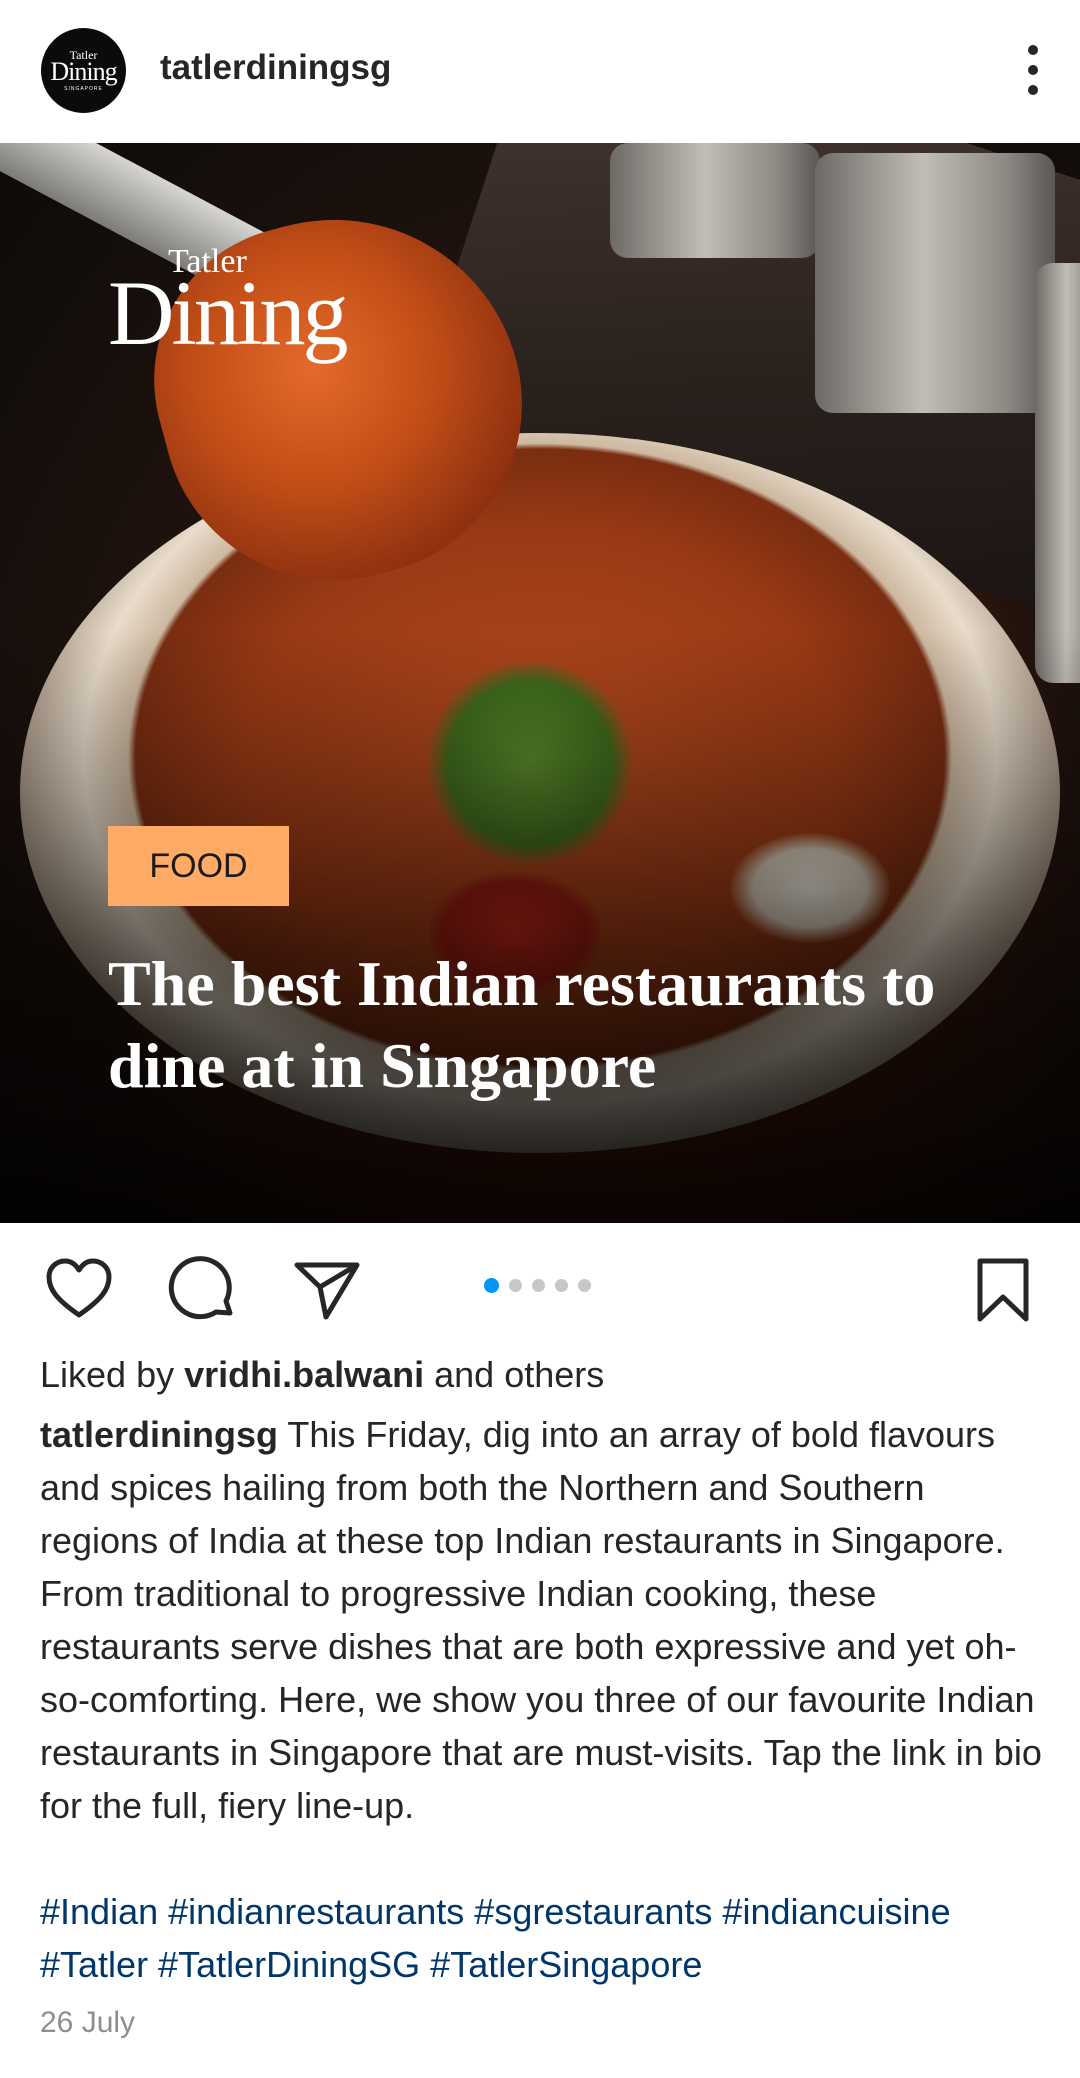 The height and width of the screenshot is (2078, 1080). What do you see at coordinates (1033, 70) in the screenshot?
I see `more-options-icon` at bounding box center [1033, 70].